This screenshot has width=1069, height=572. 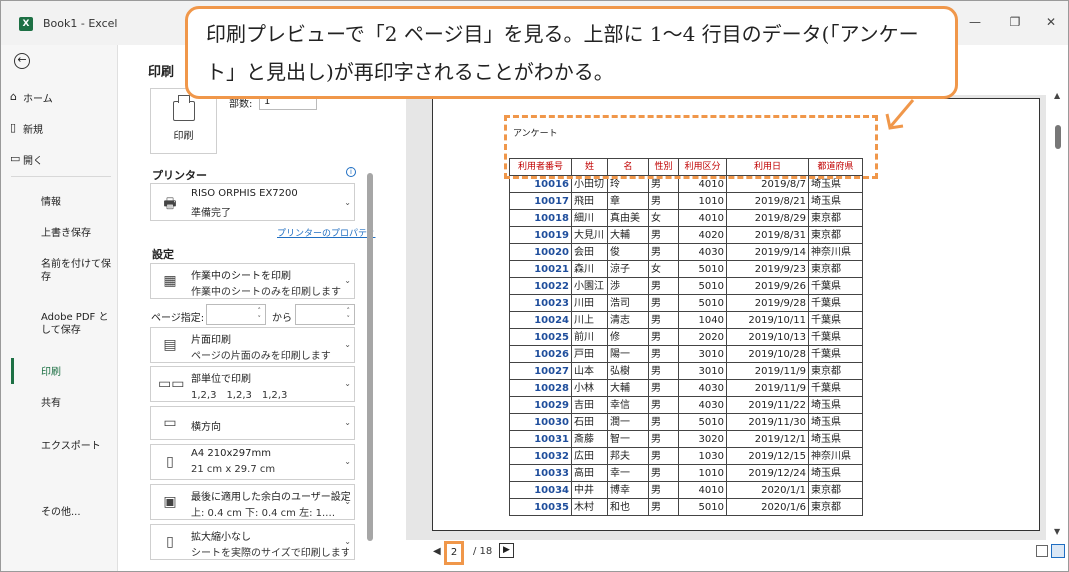 I want to click on minimize-button: —, so click(x=975, y=22).